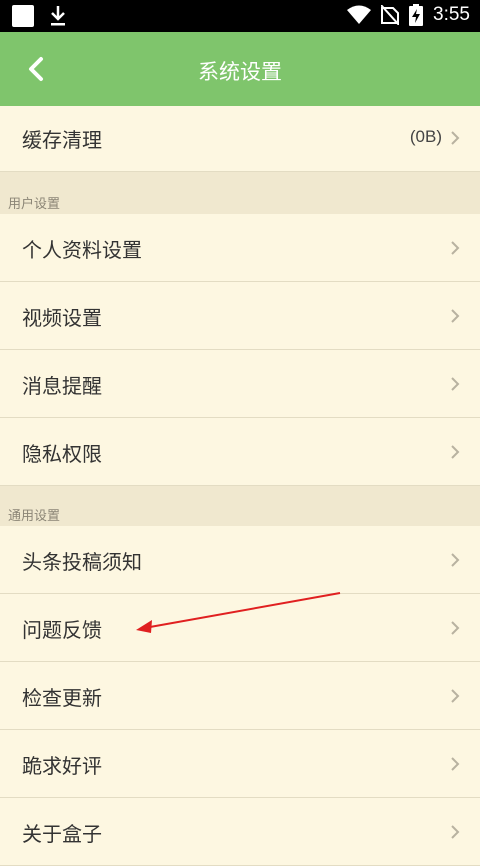 Image resolution: width=480 pixels, height=866 pixels. Describe the element at coordinates (240, 452) in the screenshot. I see `settings-row-privacy: 隐私权限` at that location.